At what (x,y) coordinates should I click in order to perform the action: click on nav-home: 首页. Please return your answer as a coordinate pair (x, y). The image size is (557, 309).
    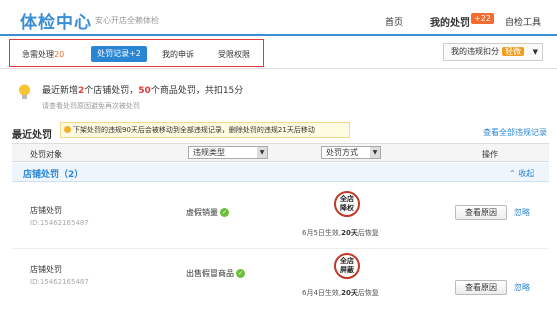
    Looking at the image, I should click on (394, 21).